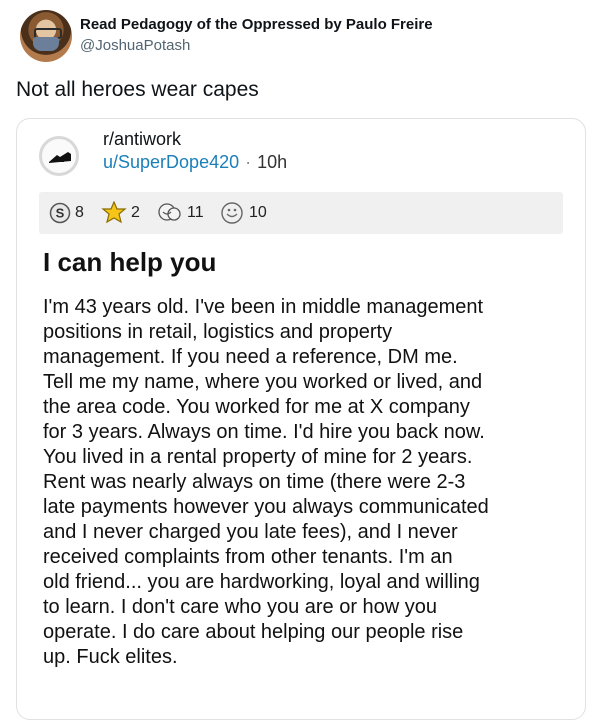 Image resolution: width=600 pixels, height=720 pixels. What do you see at coordinates (135, 212) in the screenshot?
I see `award-count: 2` at bounding box center [135, 212].